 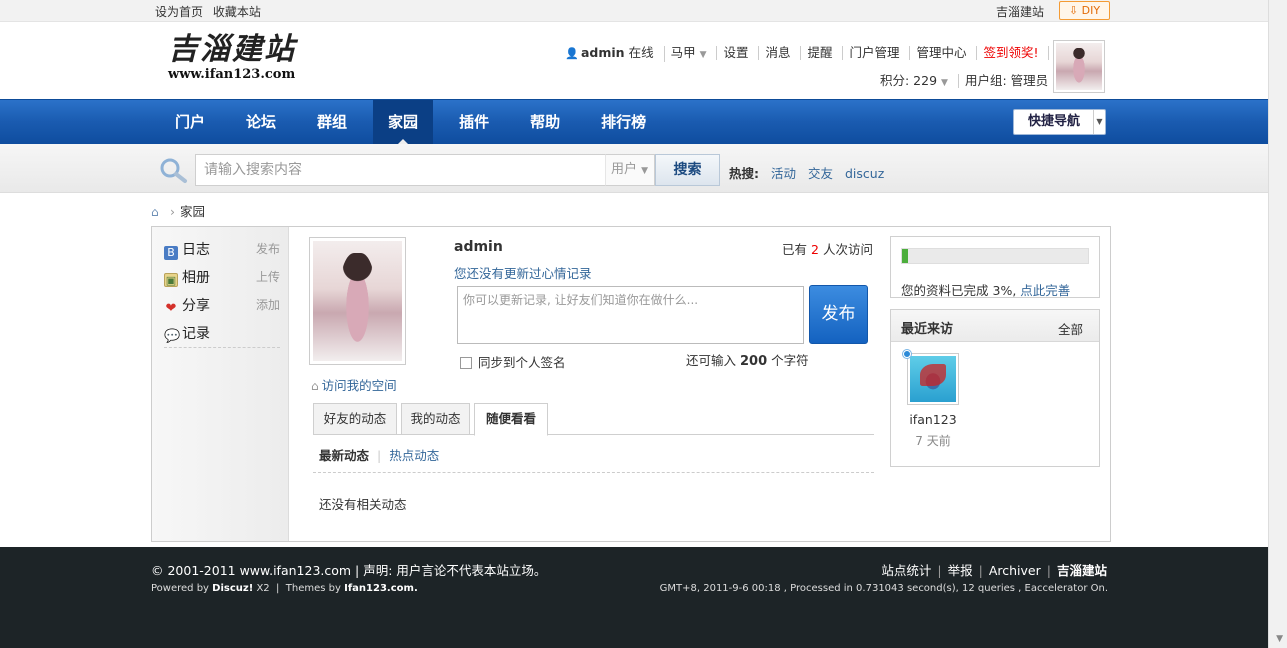 I want to click on hot-search: 热搜: 活动 交友 discuz, so click(x=810, y=172).